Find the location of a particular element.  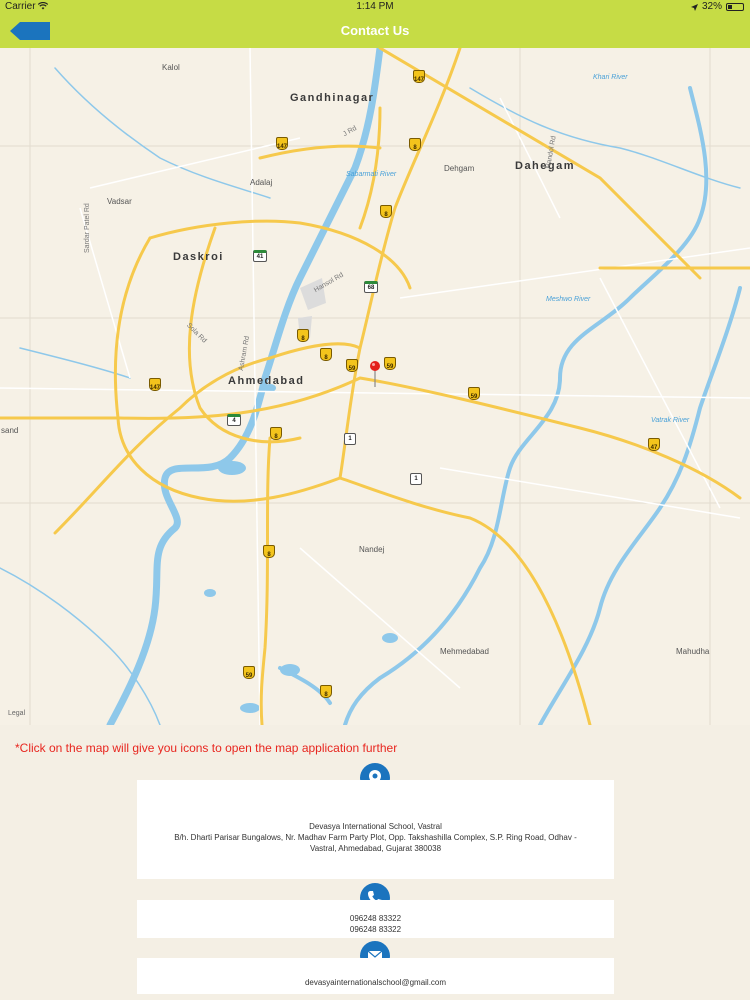

map-label-meshwo-river: Meshwo River is located at coordinates (568, 299).